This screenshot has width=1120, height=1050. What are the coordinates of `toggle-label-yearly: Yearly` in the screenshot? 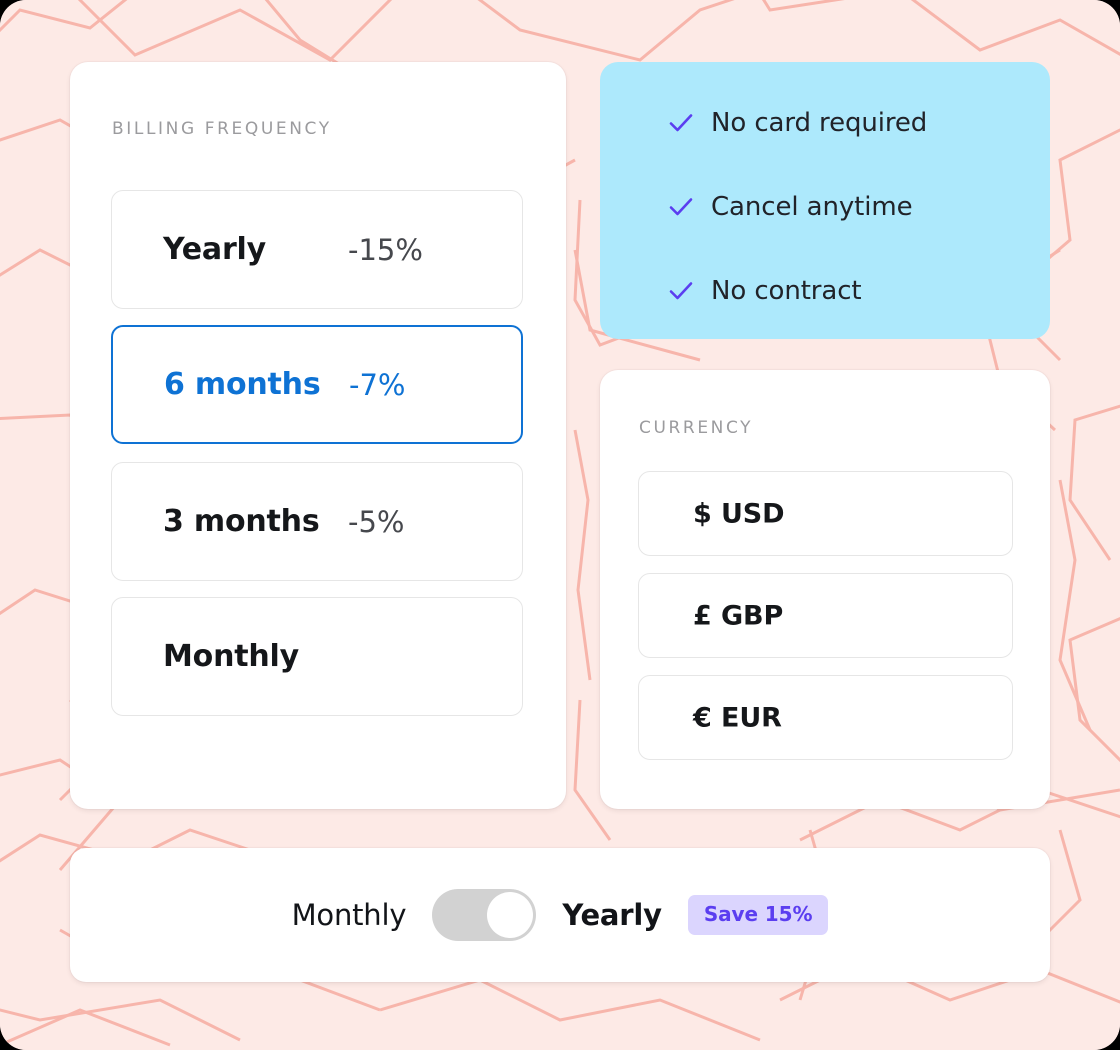 It's located at (612, 915).